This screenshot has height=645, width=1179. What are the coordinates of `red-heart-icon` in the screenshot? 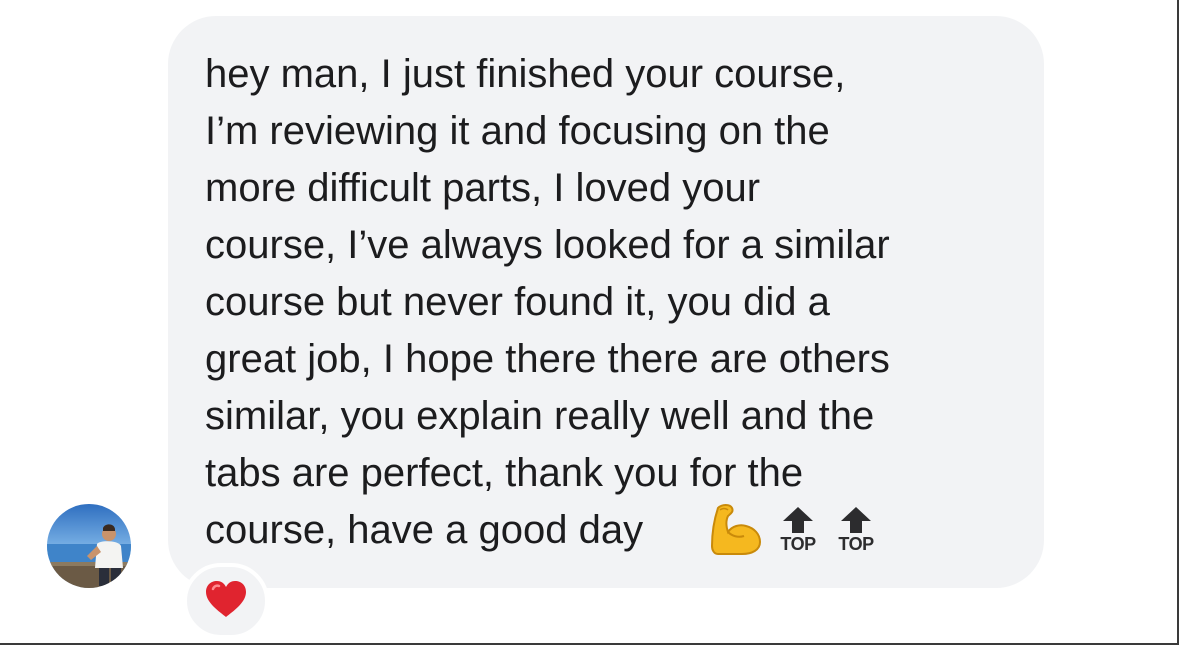 It's located at (226, 601).